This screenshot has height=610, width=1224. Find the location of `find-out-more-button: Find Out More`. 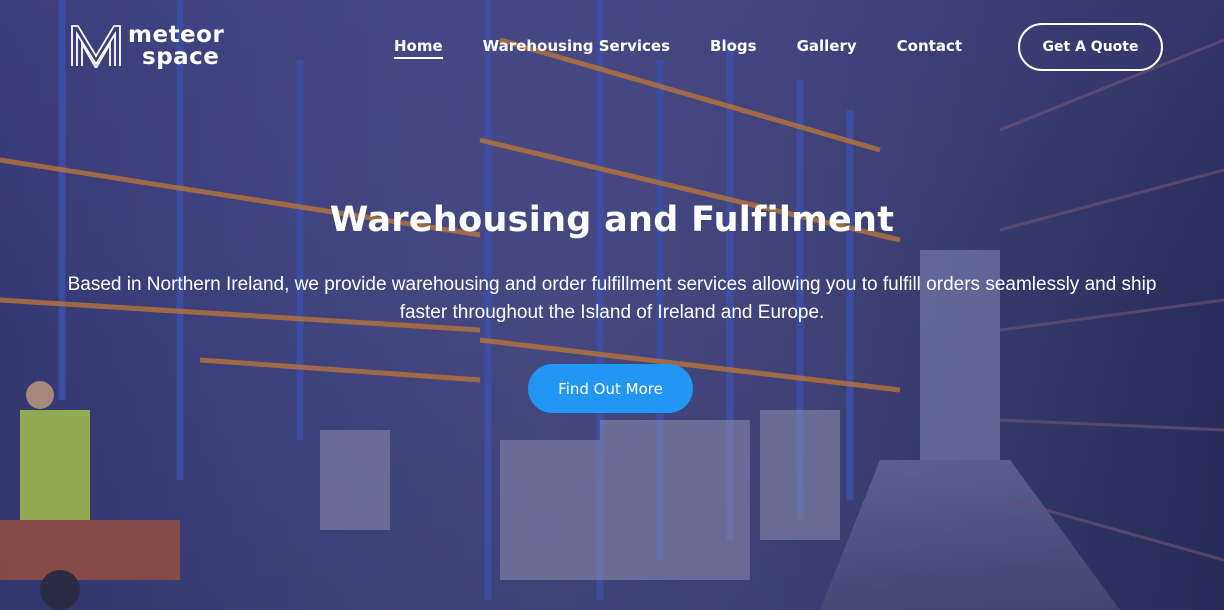

find-out-more-button: Find Out More is located at coordinates (610, 388).